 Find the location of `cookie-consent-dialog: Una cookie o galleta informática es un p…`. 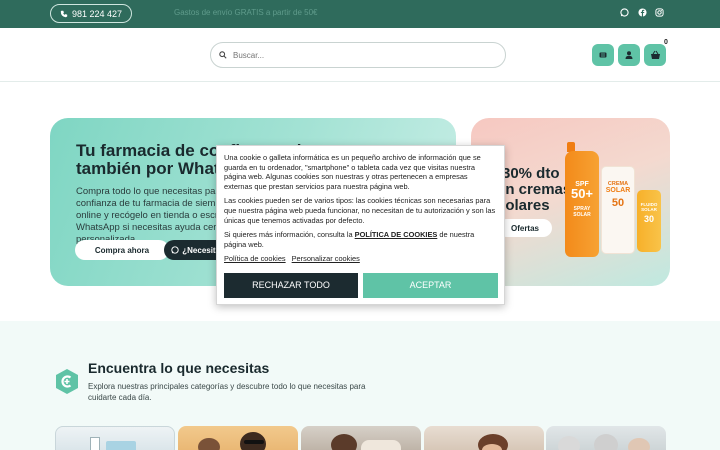

cookie-consent-dialog: Una cookie o galleta informática es un p… is located at coordinates (360, 225).